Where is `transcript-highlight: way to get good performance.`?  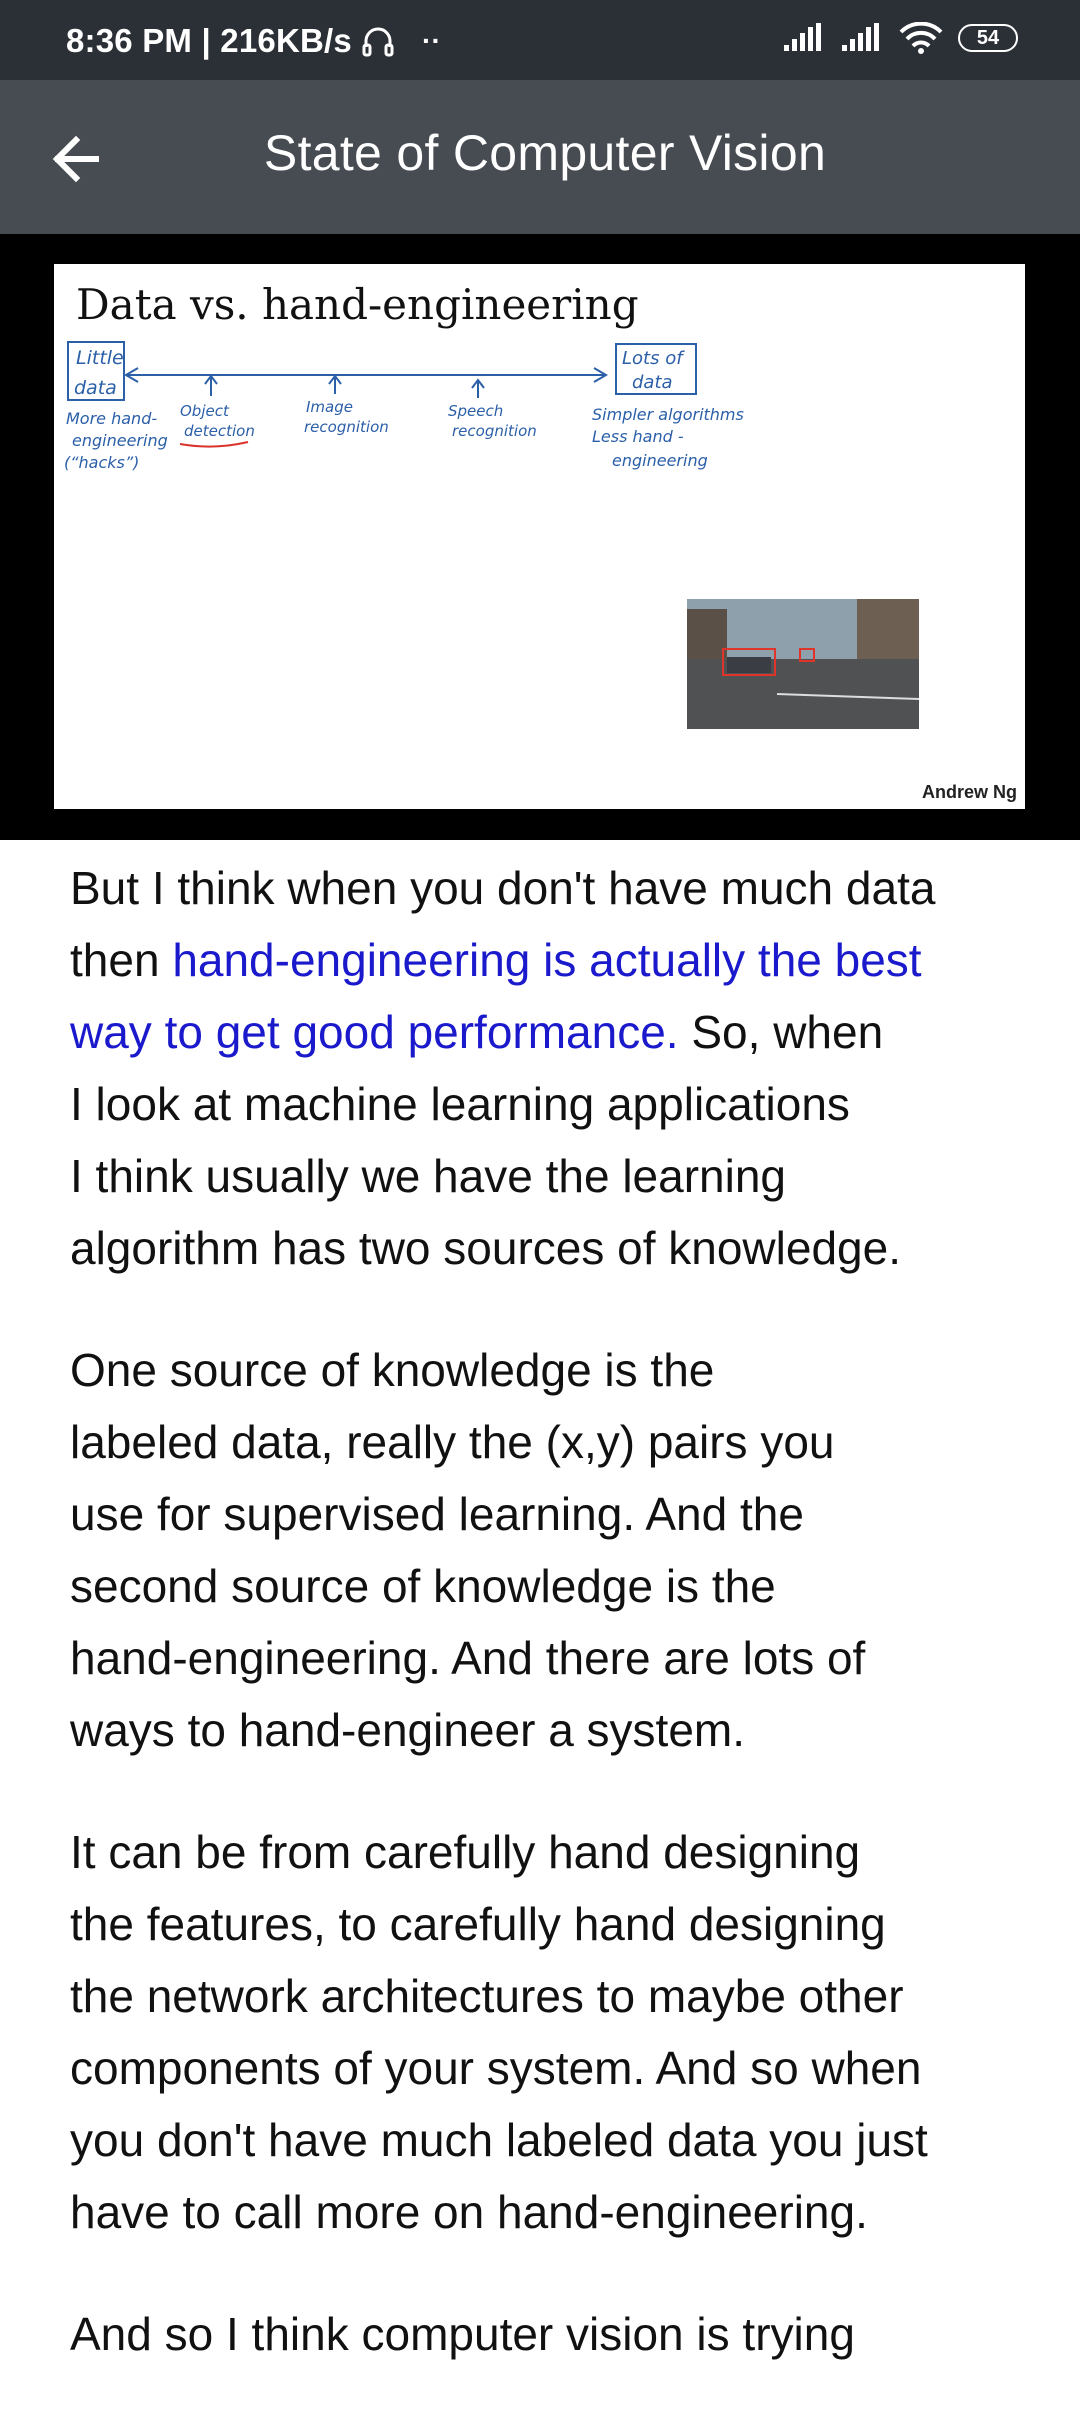 transcript-highlight: way to get good performance. is located at coordinates (374, 1032).